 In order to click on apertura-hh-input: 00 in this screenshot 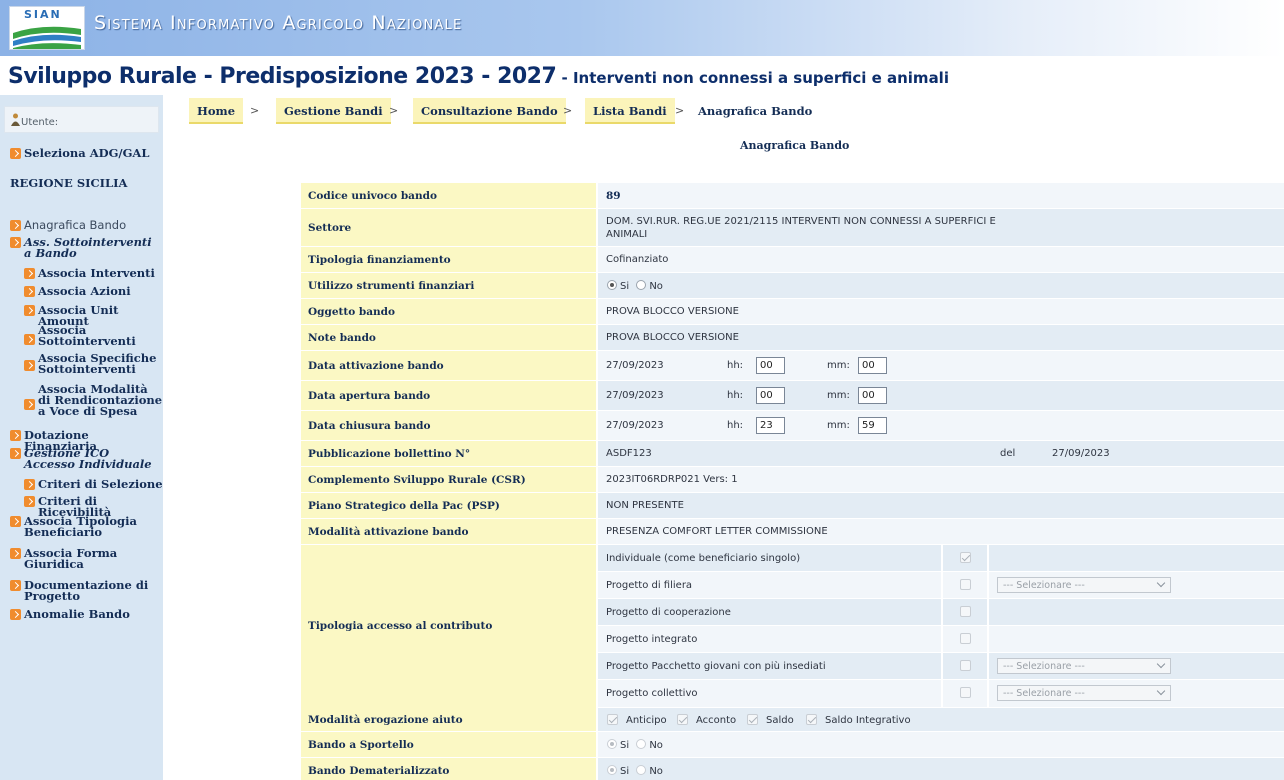, I will do `click(770, 395)`.